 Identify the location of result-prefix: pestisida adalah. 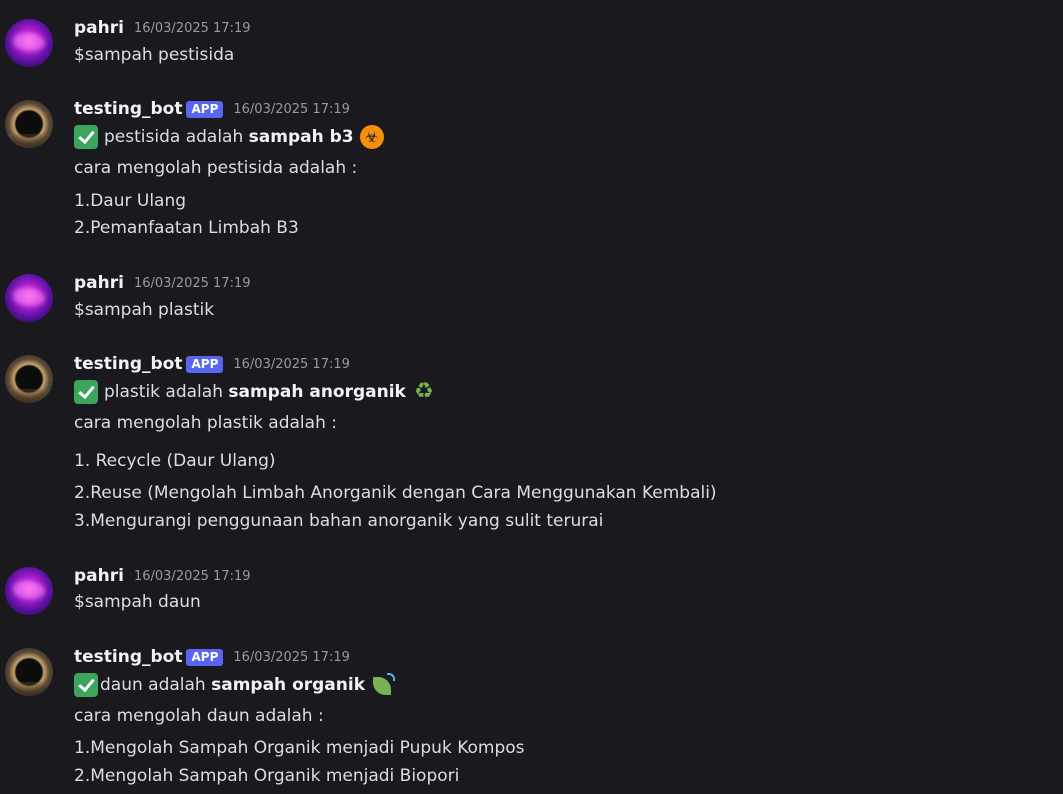
(176, 137).